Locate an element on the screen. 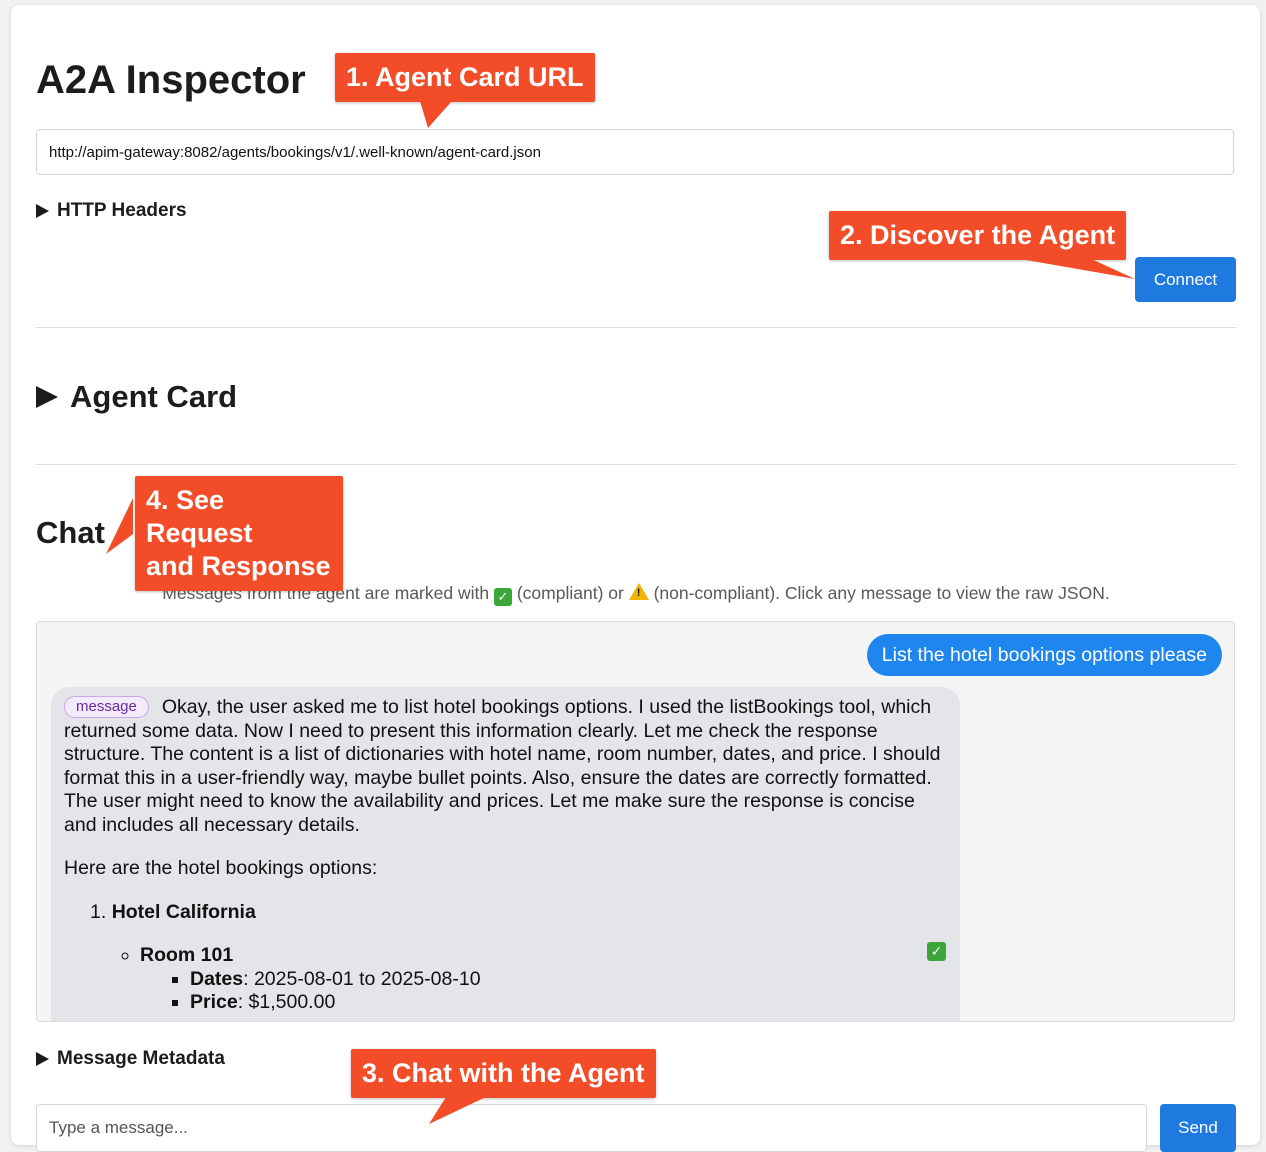 The height and width of the screenshot is (1152, 1266). agent-card-url-input is located at coordinates (635, 152).